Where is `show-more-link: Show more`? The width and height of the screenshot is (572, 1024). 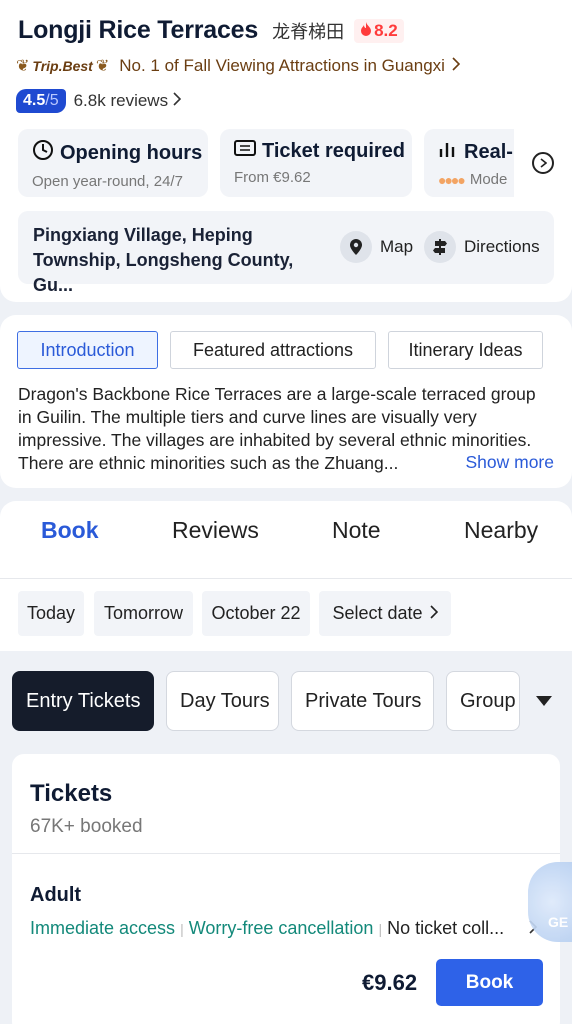
show-more-link: Show more is located at coordinates (489, 462).